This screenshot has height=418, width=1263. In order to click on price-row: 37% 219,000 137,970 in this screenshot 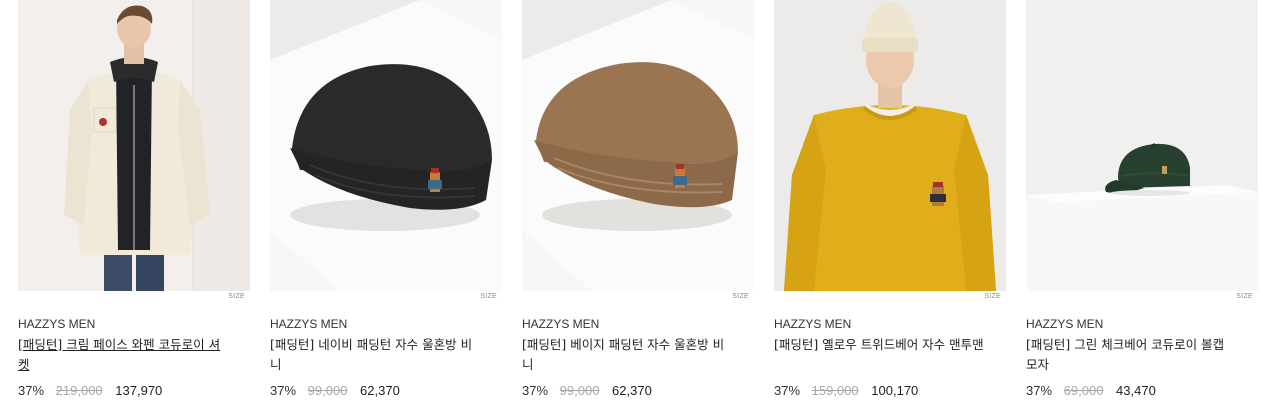, I will do `click(90, 390)`.